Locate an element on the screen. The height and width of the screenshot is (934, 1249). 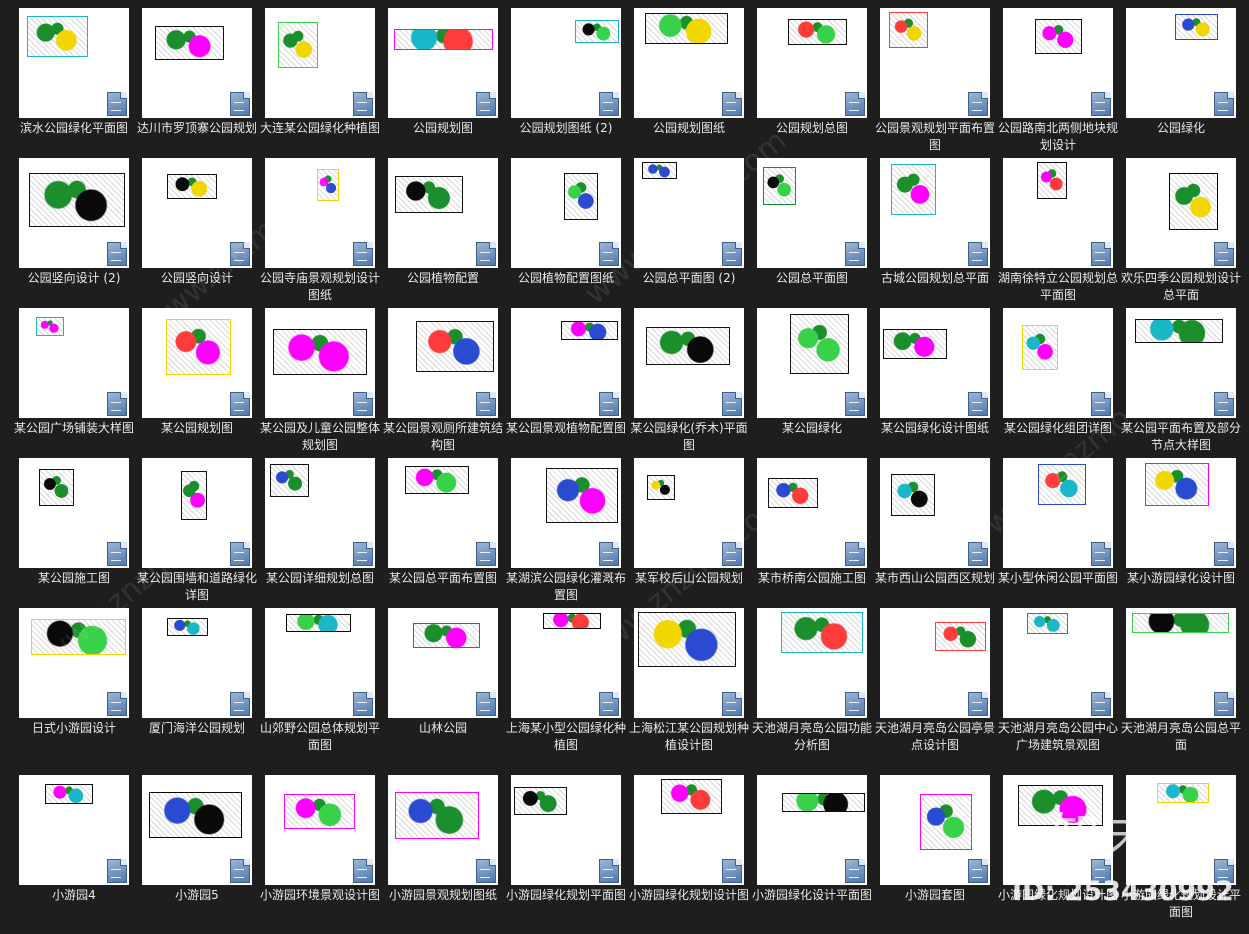
file-name-label: 小游园环境景观设计图 is located at coordinates (319, 895).